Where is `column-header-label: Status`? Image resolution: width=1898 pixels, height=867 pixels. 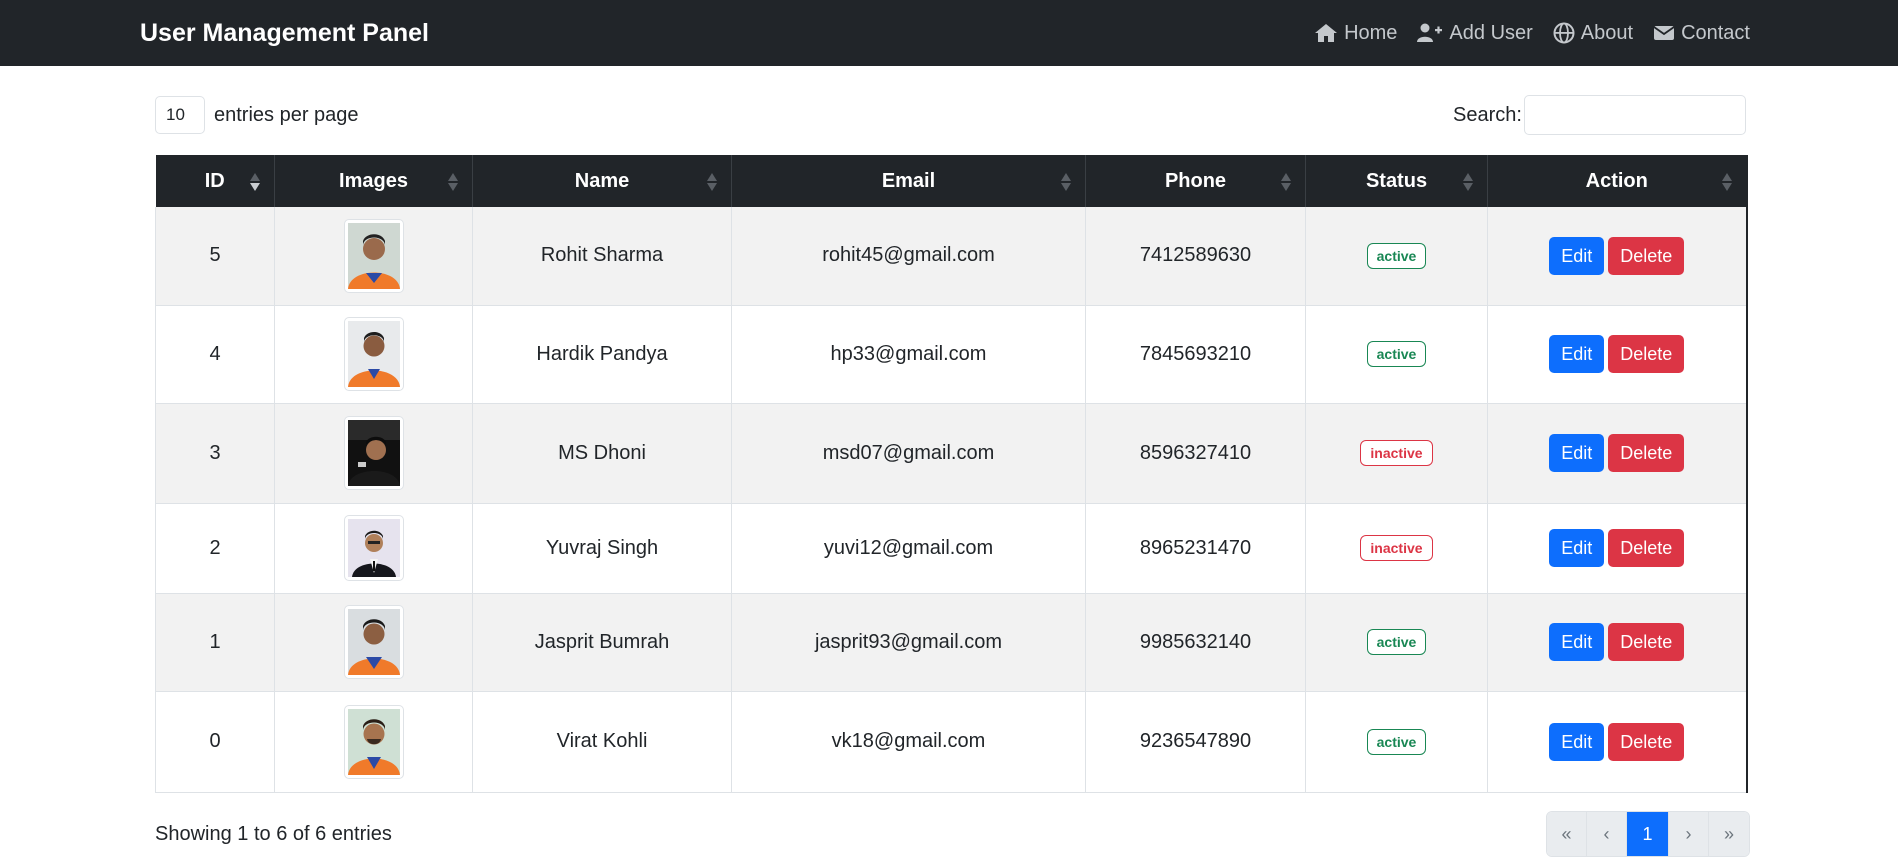
column-header-label: Status is located at coordinates (1396, 180).